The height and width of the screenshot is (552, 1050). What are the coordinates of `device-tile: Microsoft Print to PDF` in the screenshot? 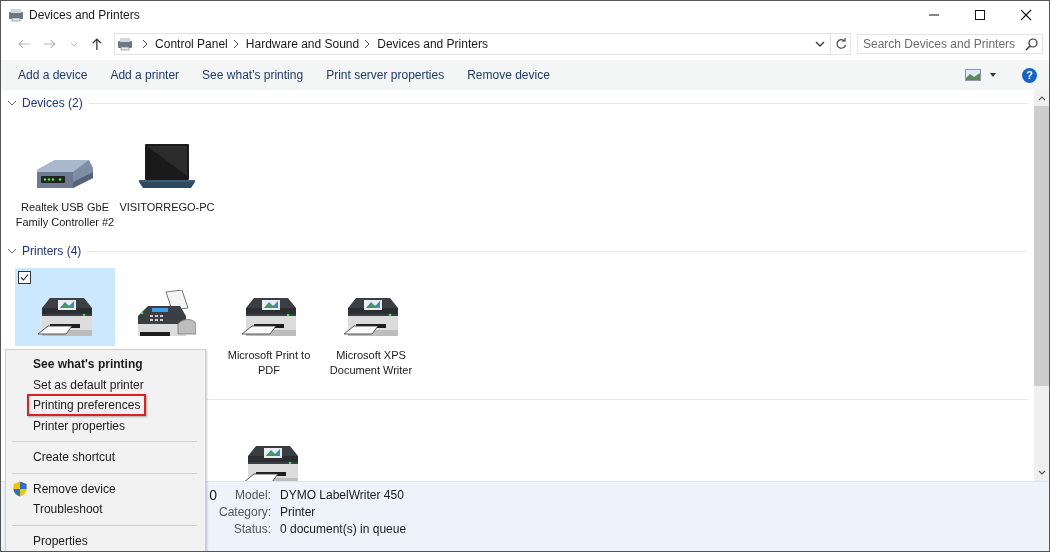 It's located at (269, 326).